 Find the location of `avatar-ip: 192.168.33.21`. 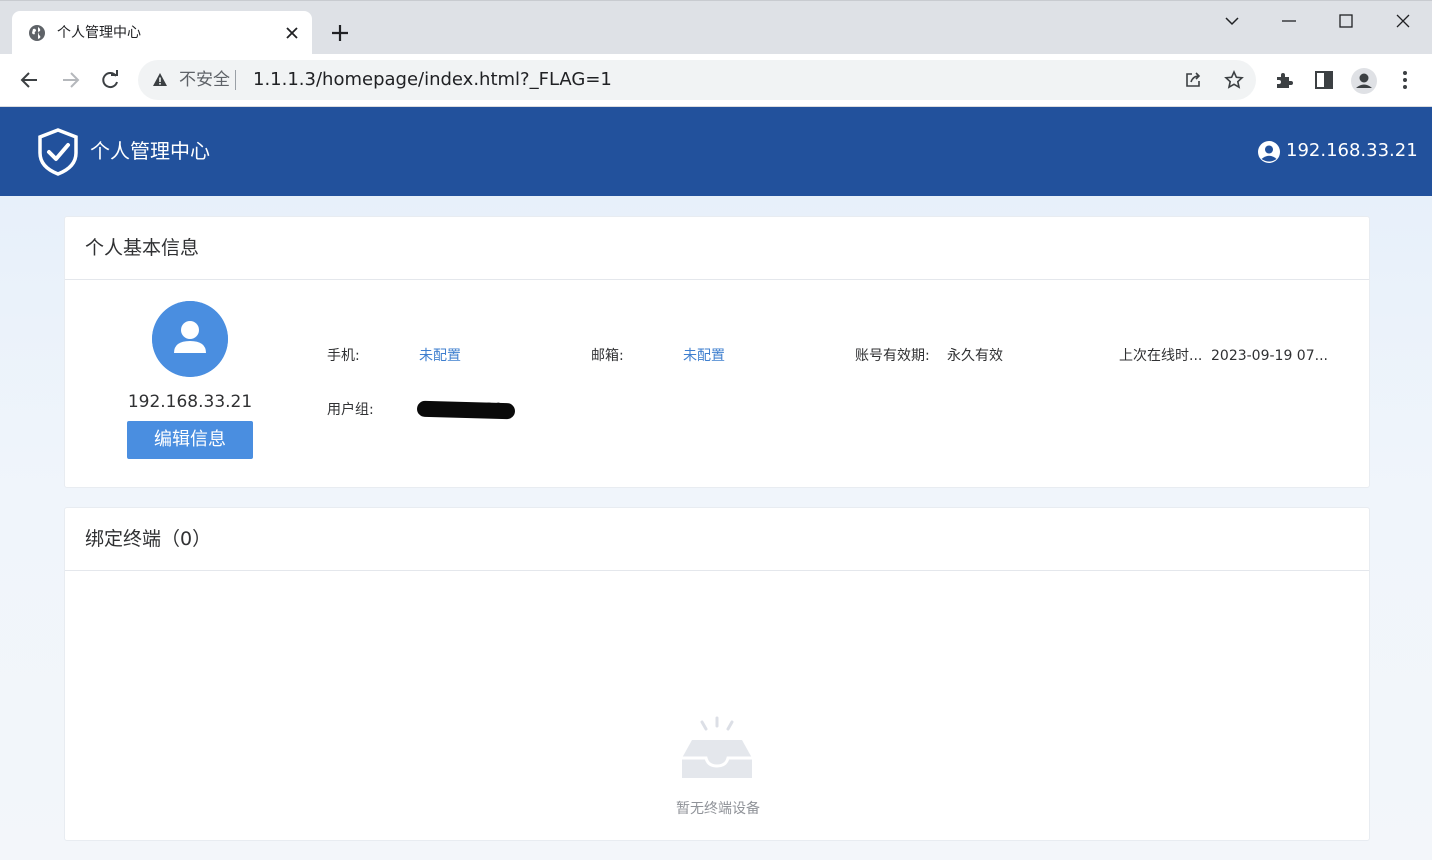

avatar-ip: 192.168.33.21 is located at coordinates (190, 402).